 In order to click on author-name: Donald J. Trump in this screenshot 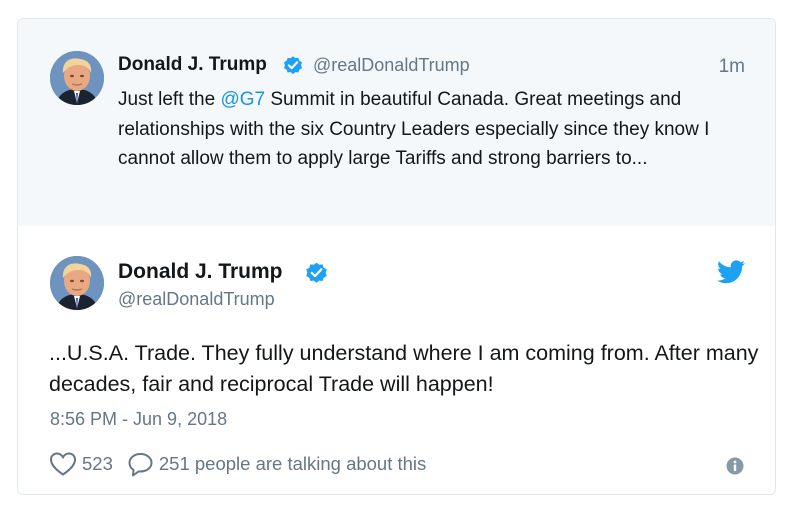, I will do `click(200, 272)`.